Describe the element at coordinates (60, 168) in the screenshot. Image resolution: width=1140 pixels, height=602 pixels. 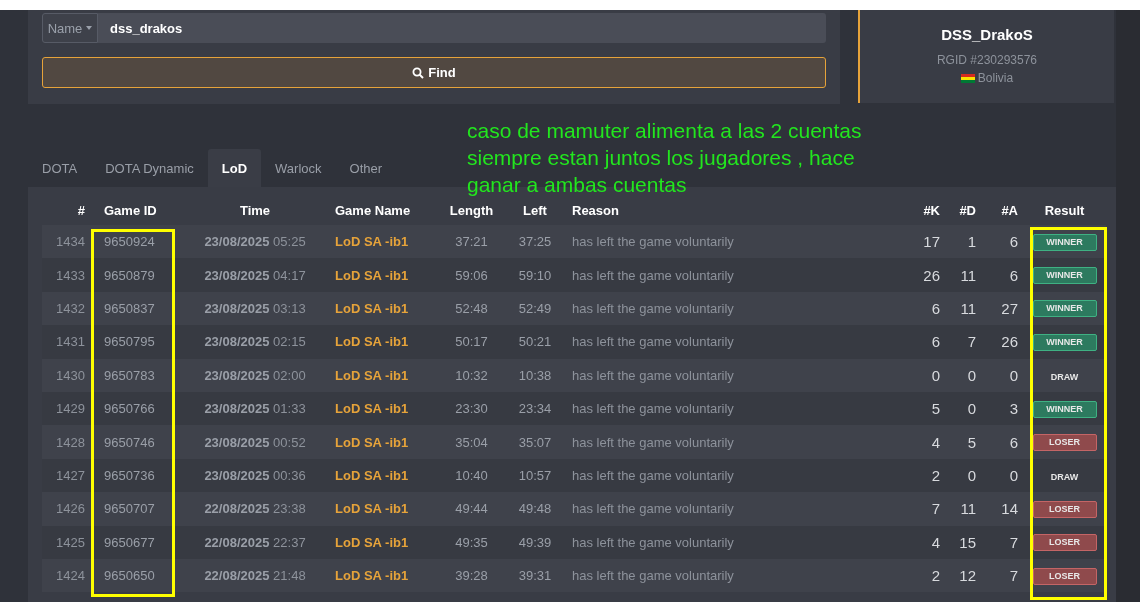
I see `tab: DOTA` at that location.